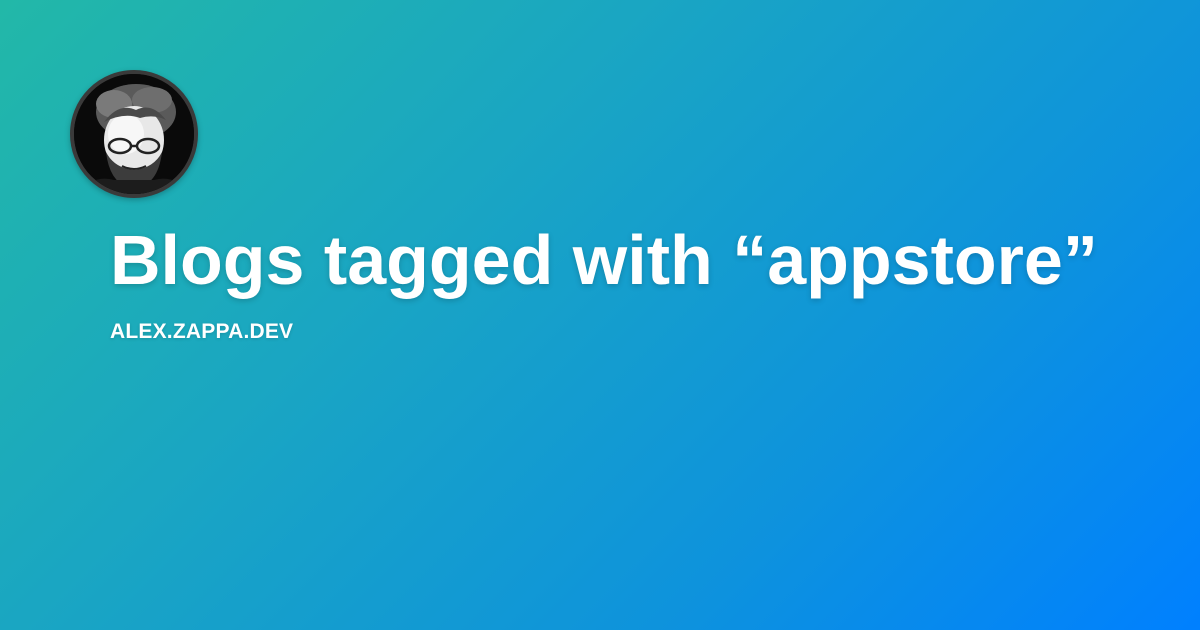 The width and height of the screenshot is (1200, 630). Describe the element at coordinates (604, 260) in the screenshot. I see `page-title: Blogs tagged with “appstore”` at that location.